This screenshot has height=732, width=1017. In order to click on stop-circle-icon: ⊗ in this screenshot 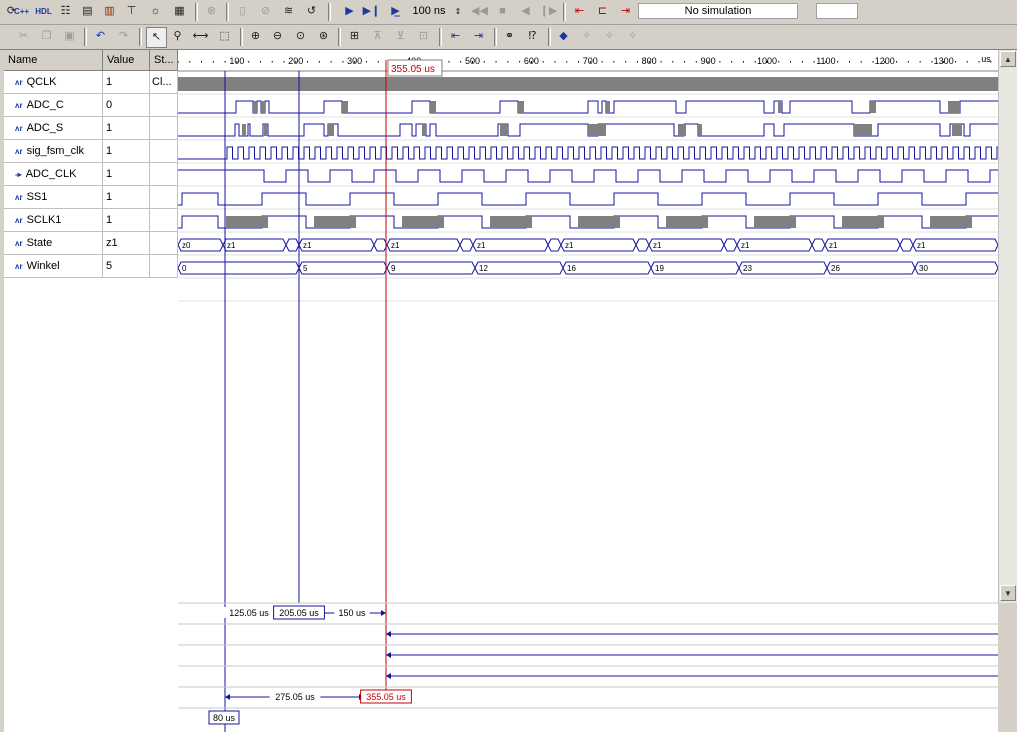, I will do `click(211, 11)`.